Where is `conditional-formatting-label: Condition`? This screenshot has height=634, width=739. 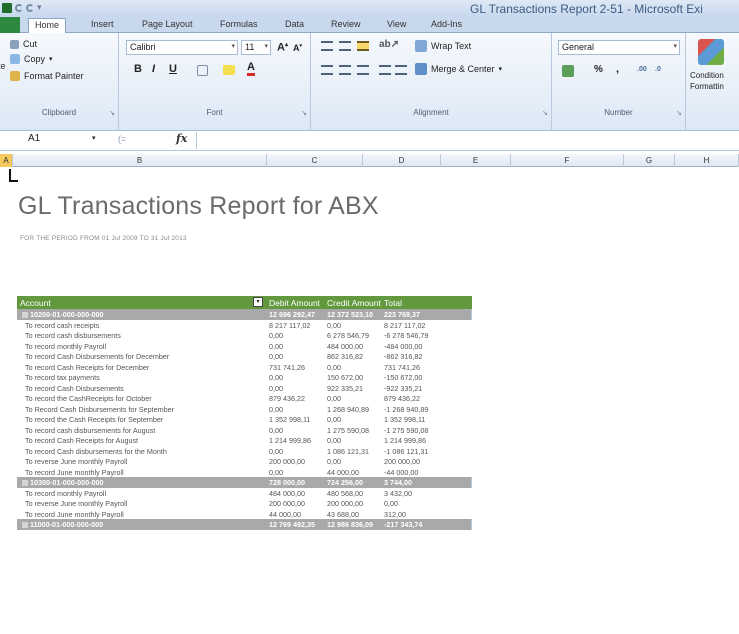
conditional-formatting-label: Condition is located at coordinates (707, 75).